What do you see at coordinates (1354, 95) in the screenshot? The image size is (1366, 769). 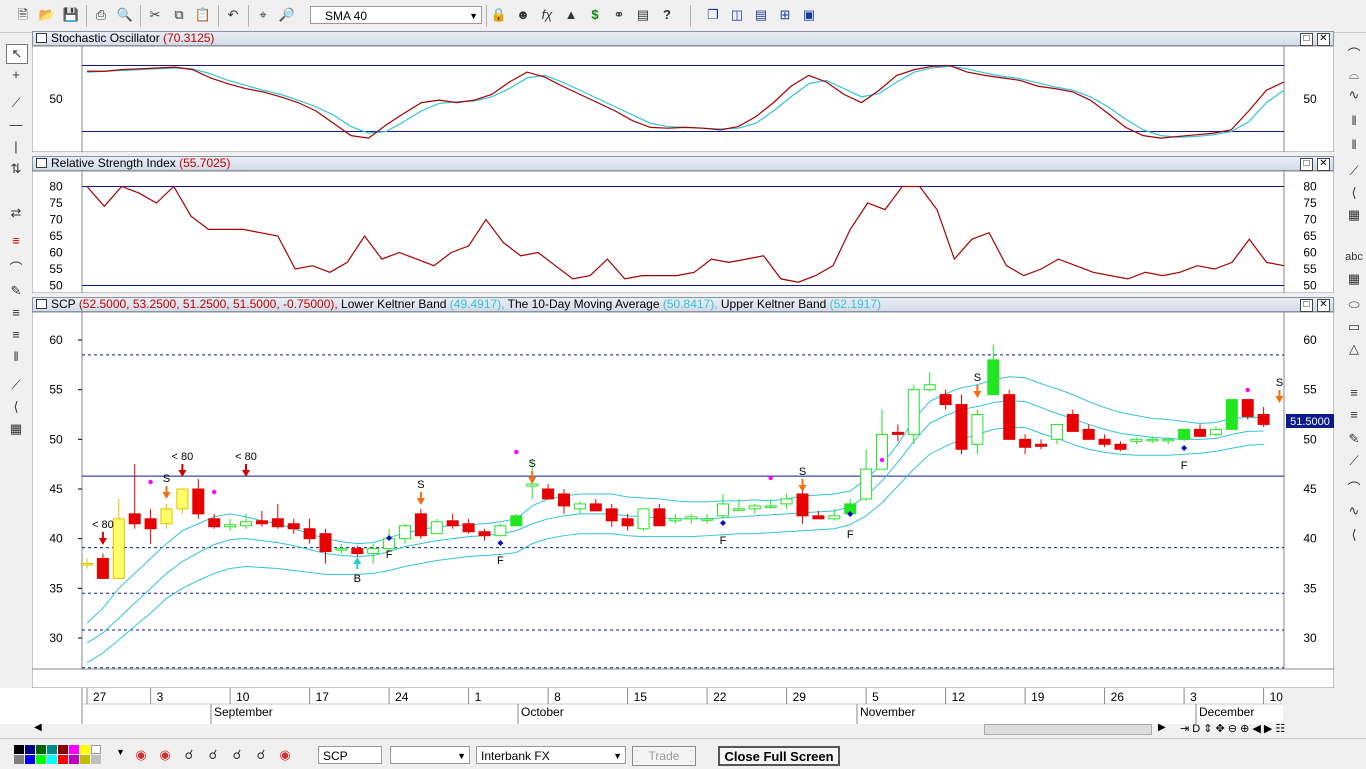 I see `sine-icon: ∿` at bounding box center [1354, 95].